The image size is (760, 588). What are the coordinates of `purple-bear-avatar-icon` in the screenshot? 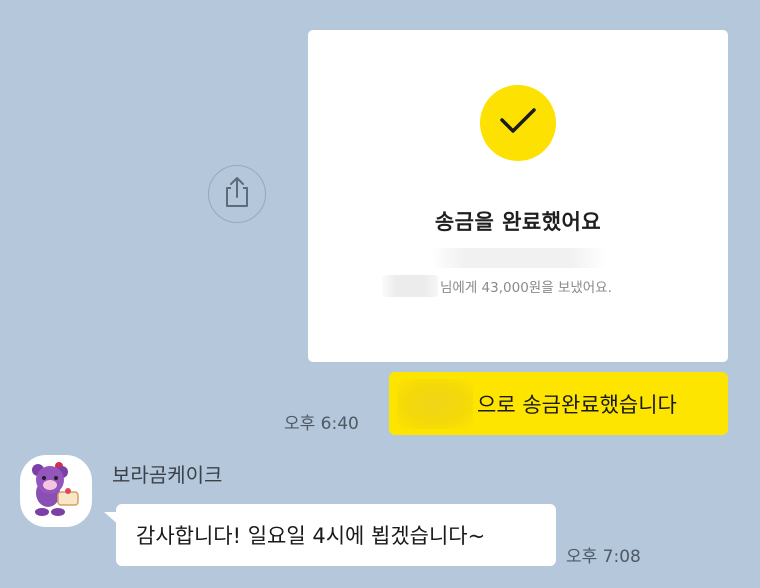 It's located at (56, 491).